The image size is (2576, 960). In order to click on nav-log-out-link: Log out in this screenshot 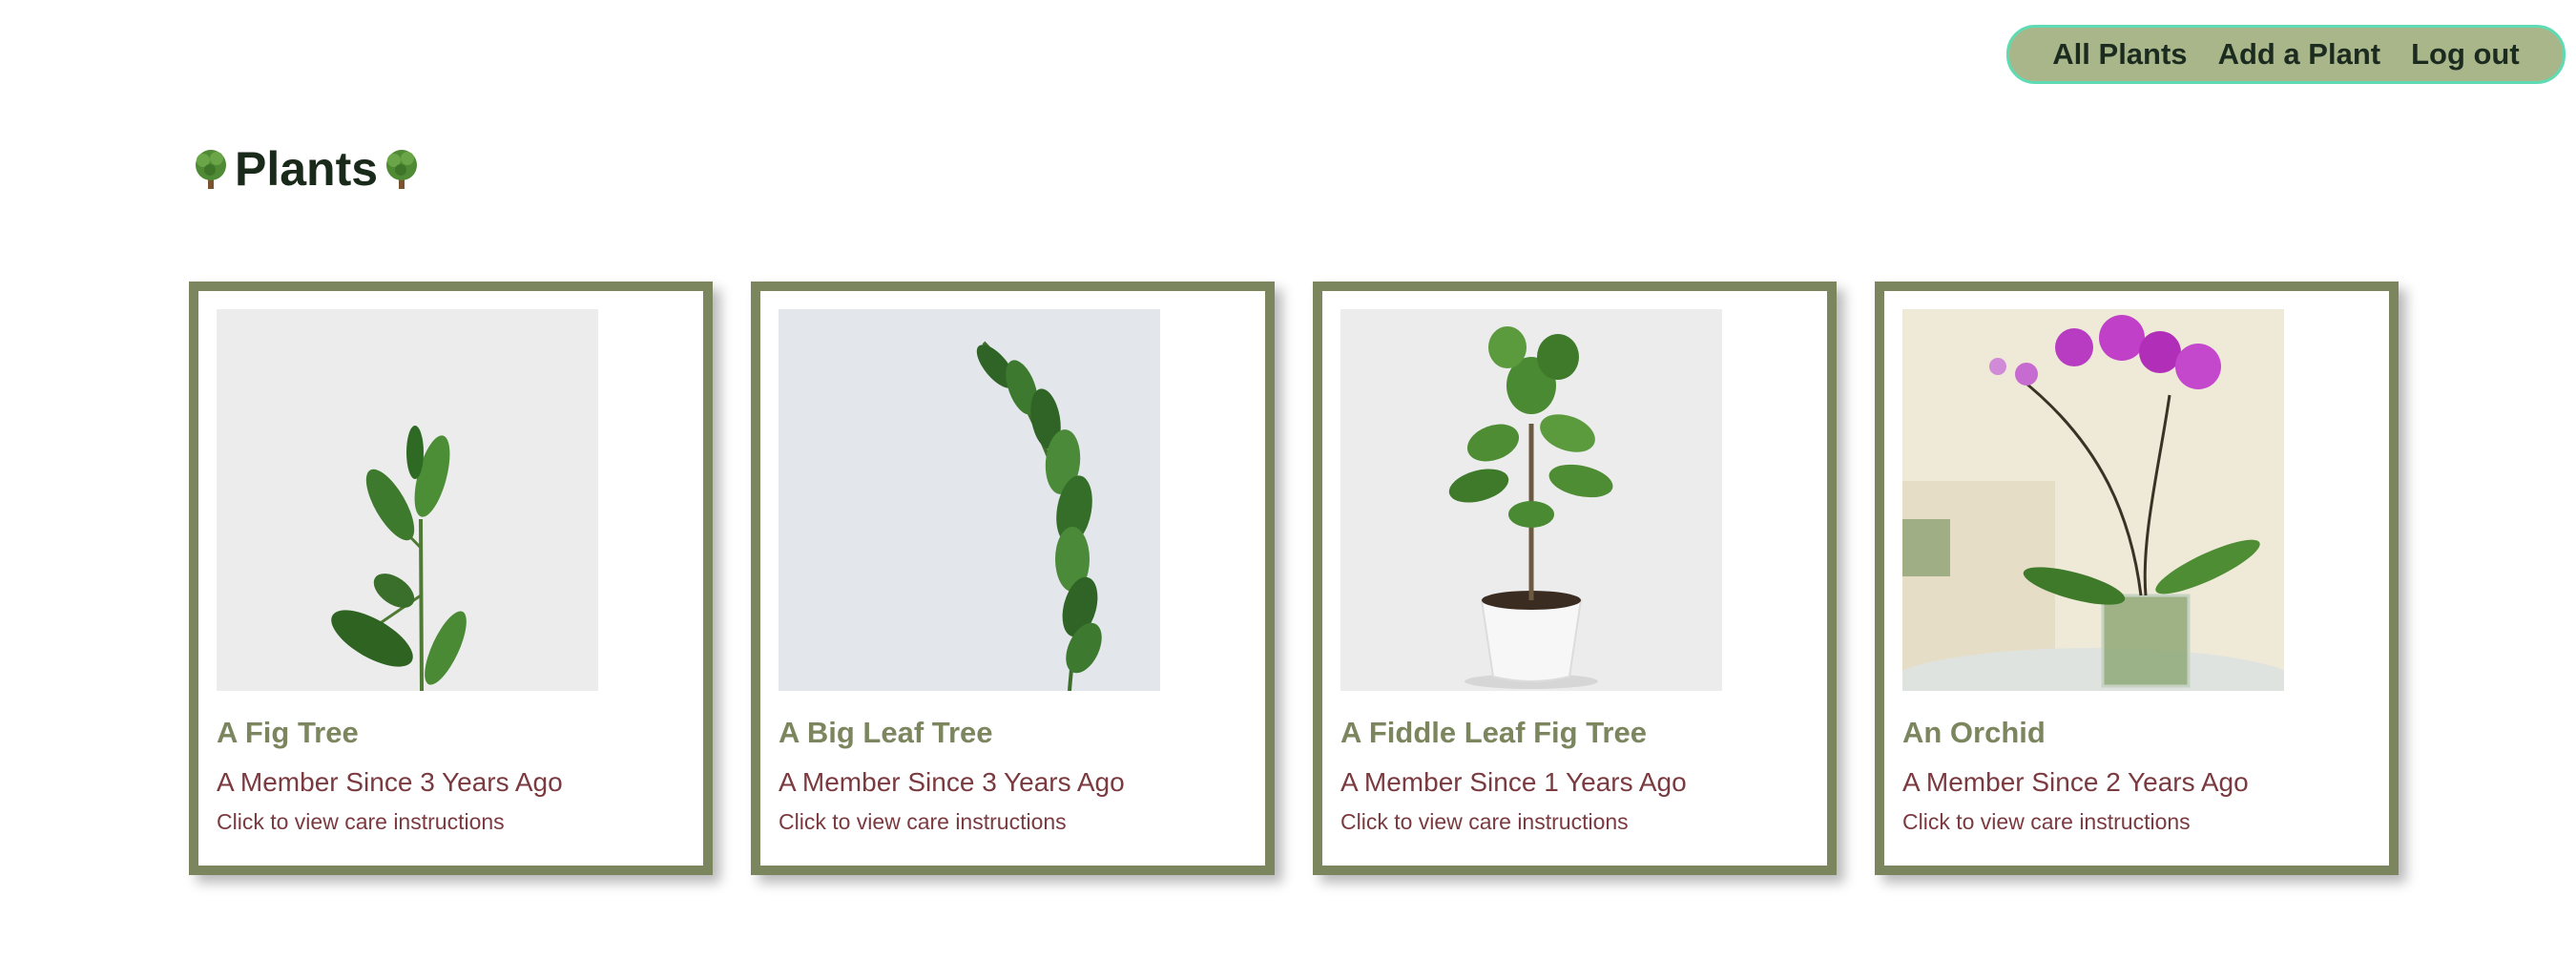, I will do `click(2465, 54)`.